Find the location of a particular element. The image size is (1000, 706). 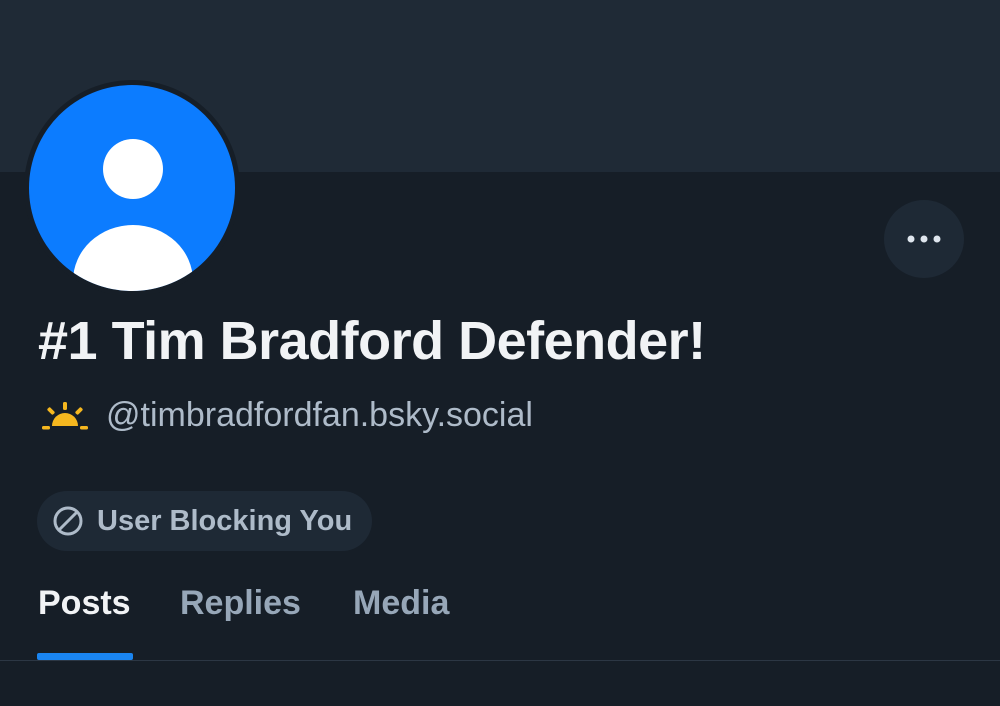

profile-tabs: Posts Replies Media is located at coordinates (500, 616).